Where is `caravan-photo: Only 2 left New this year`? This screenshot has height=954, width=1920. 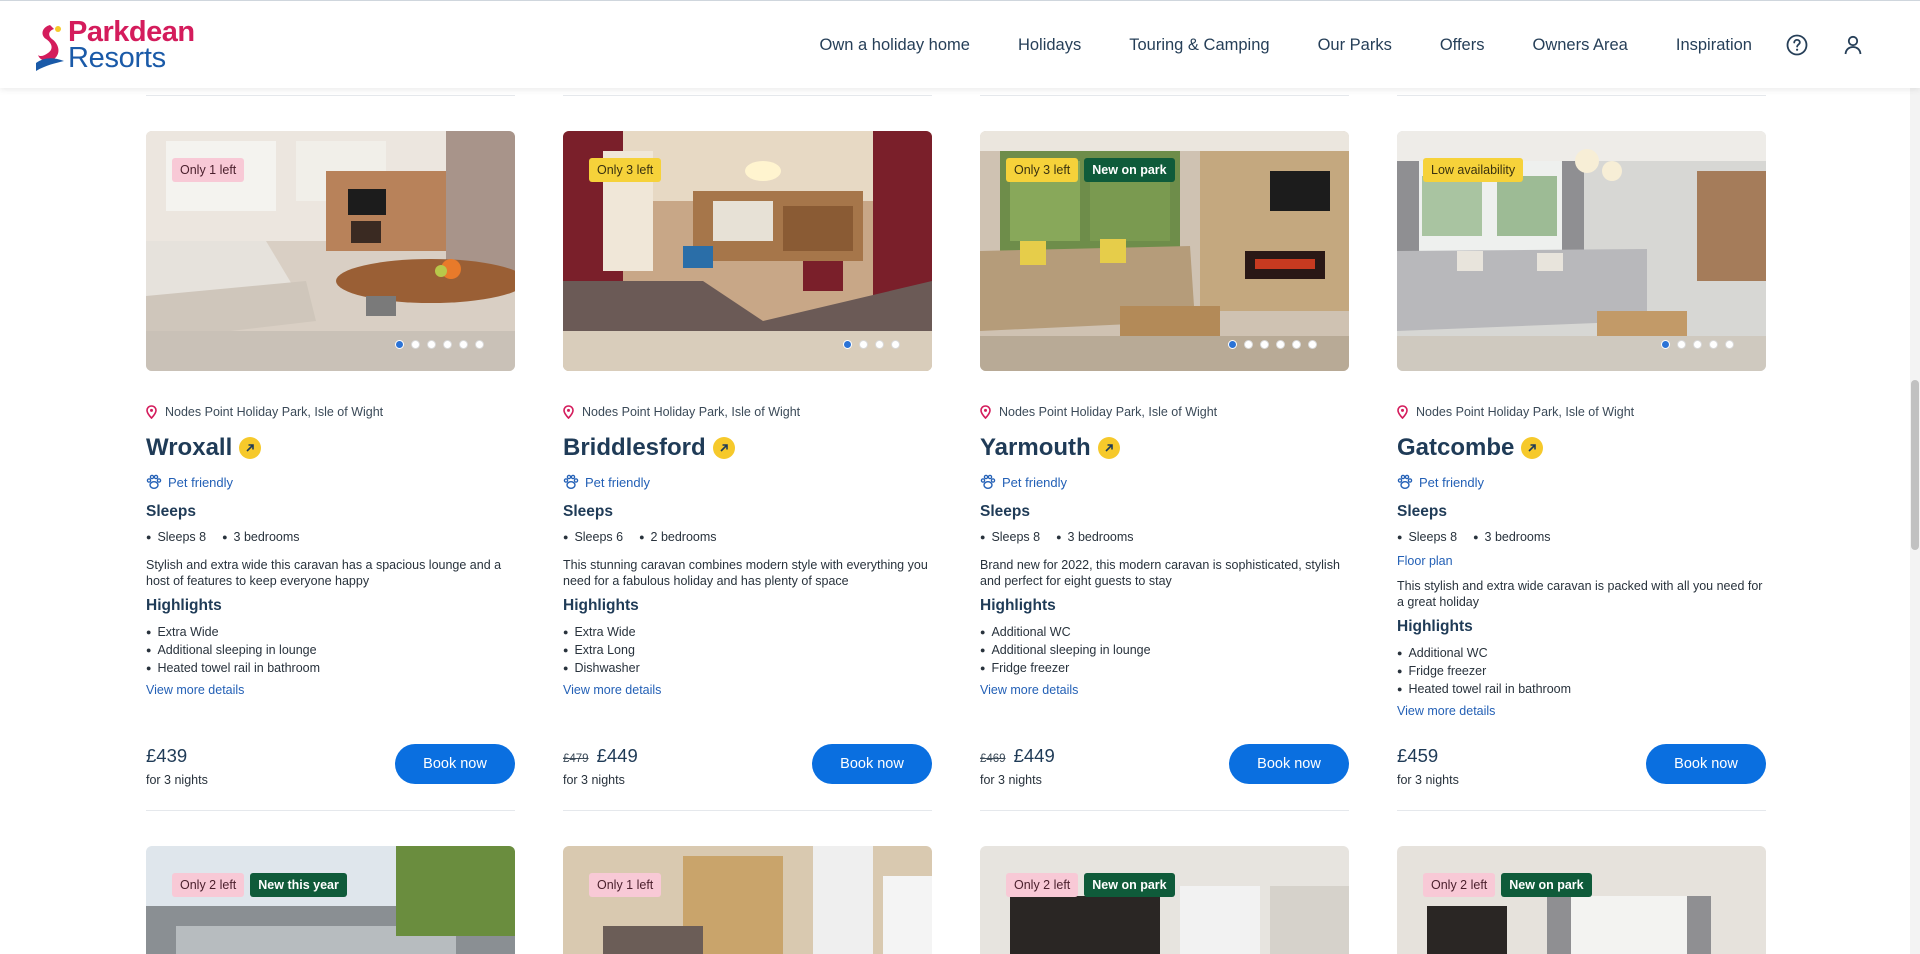
caravan-photo: Only 2 left New this year is located at coordinates (330, 900).